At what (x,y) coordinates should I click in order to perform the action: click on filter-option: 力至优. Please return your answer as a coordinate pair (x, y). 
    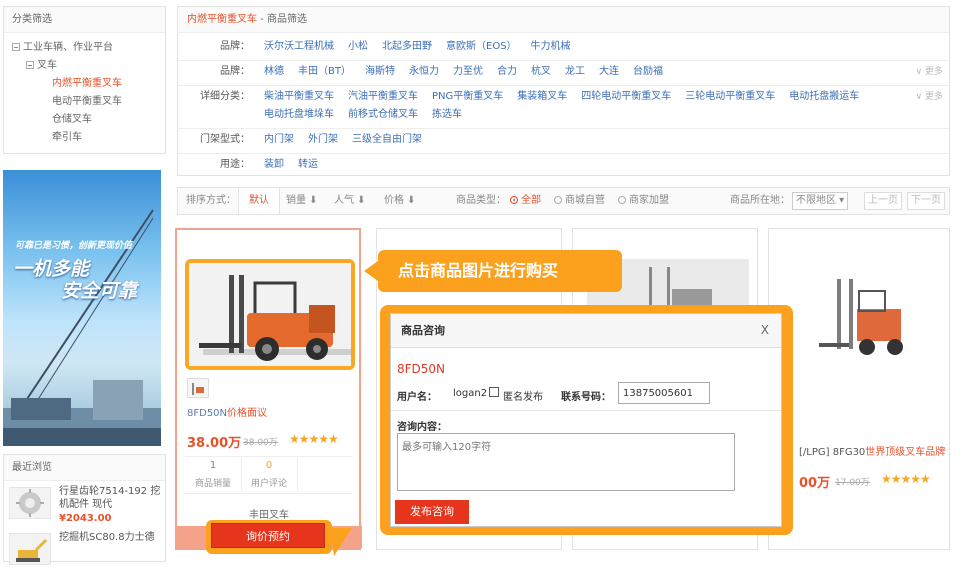
    Looking at the image, I should click on (468, 71).